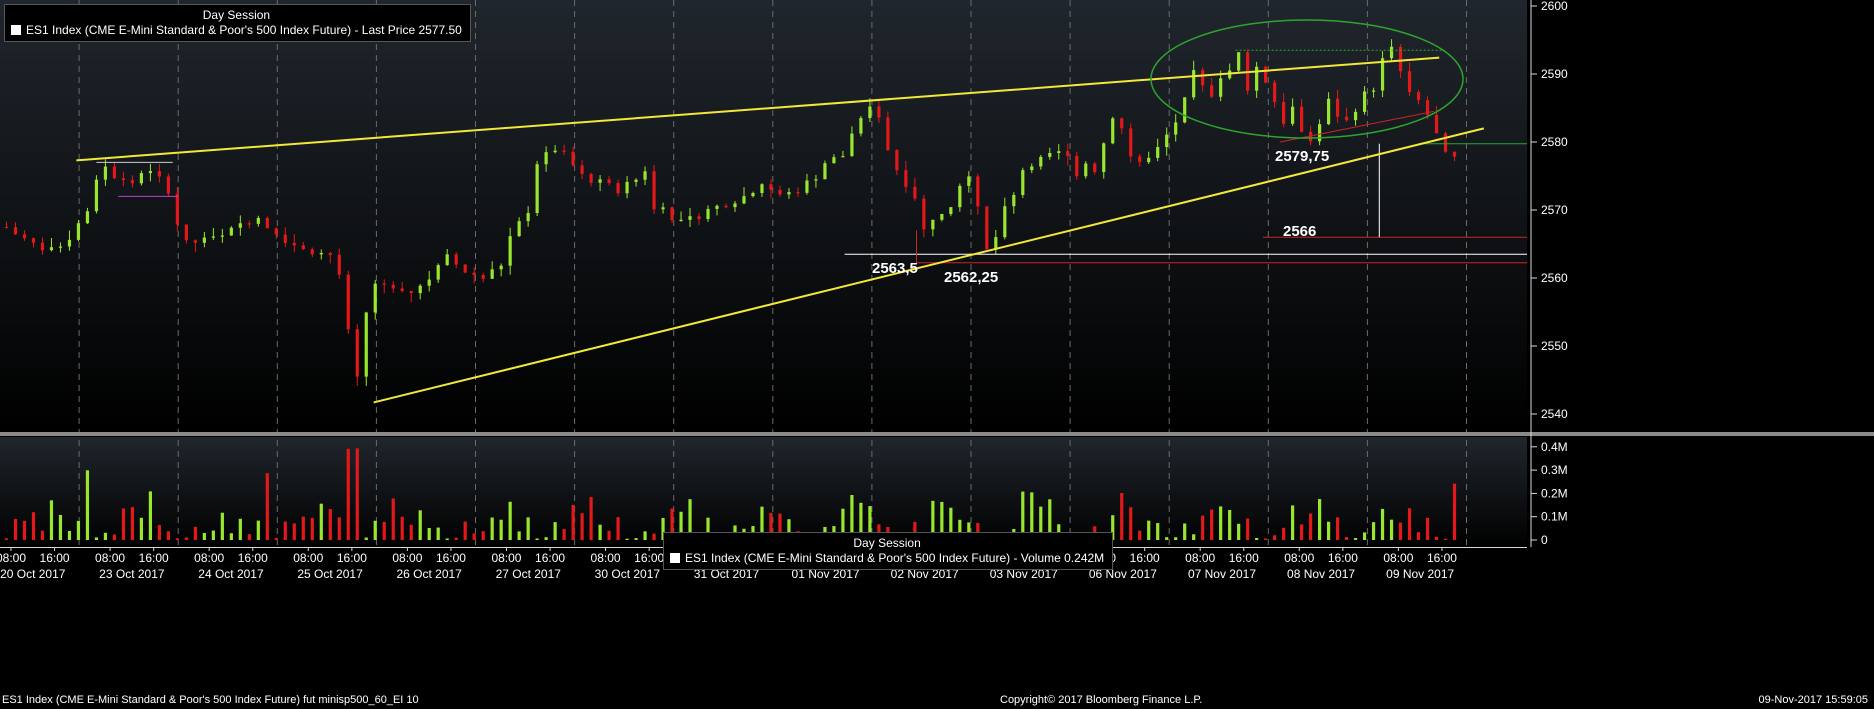  Describe the element at coordinates (895, 268) in the screenshot. I see `annotation-2563-5: 2563,5` at that location.